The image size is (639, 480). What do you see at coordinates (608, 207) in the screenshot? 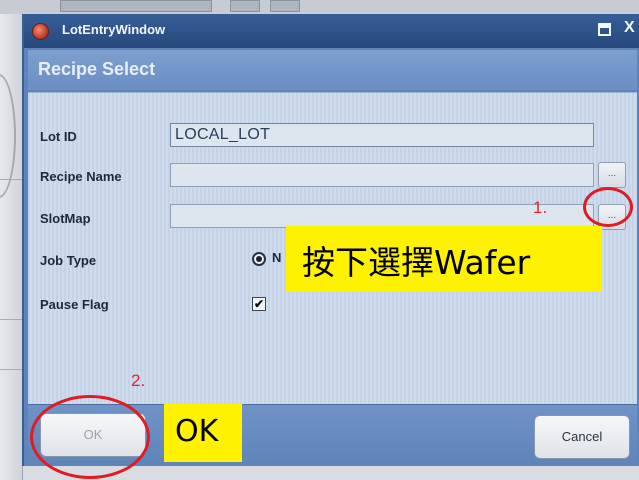
I see `slotmap-highlight-ring` at bounding box center [608, 207].